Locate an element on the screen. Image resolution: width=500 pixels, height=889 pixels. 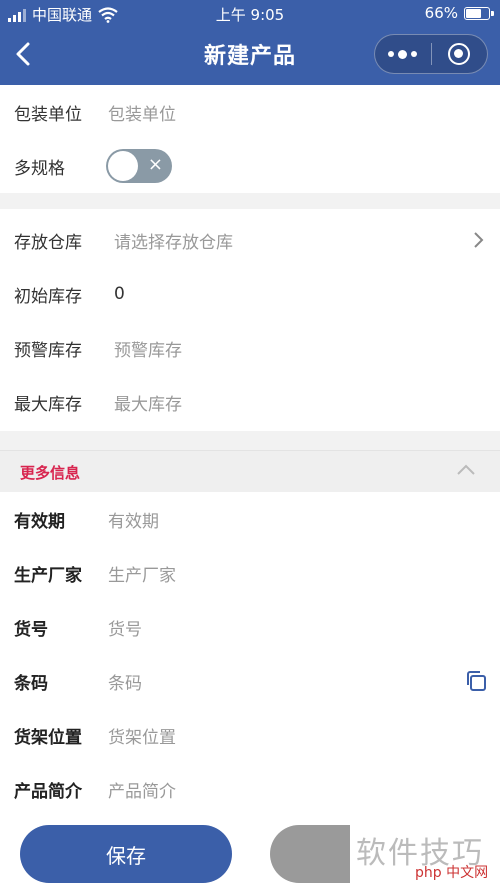
barcode-input: 条码 is located at coordinates (125, 681).